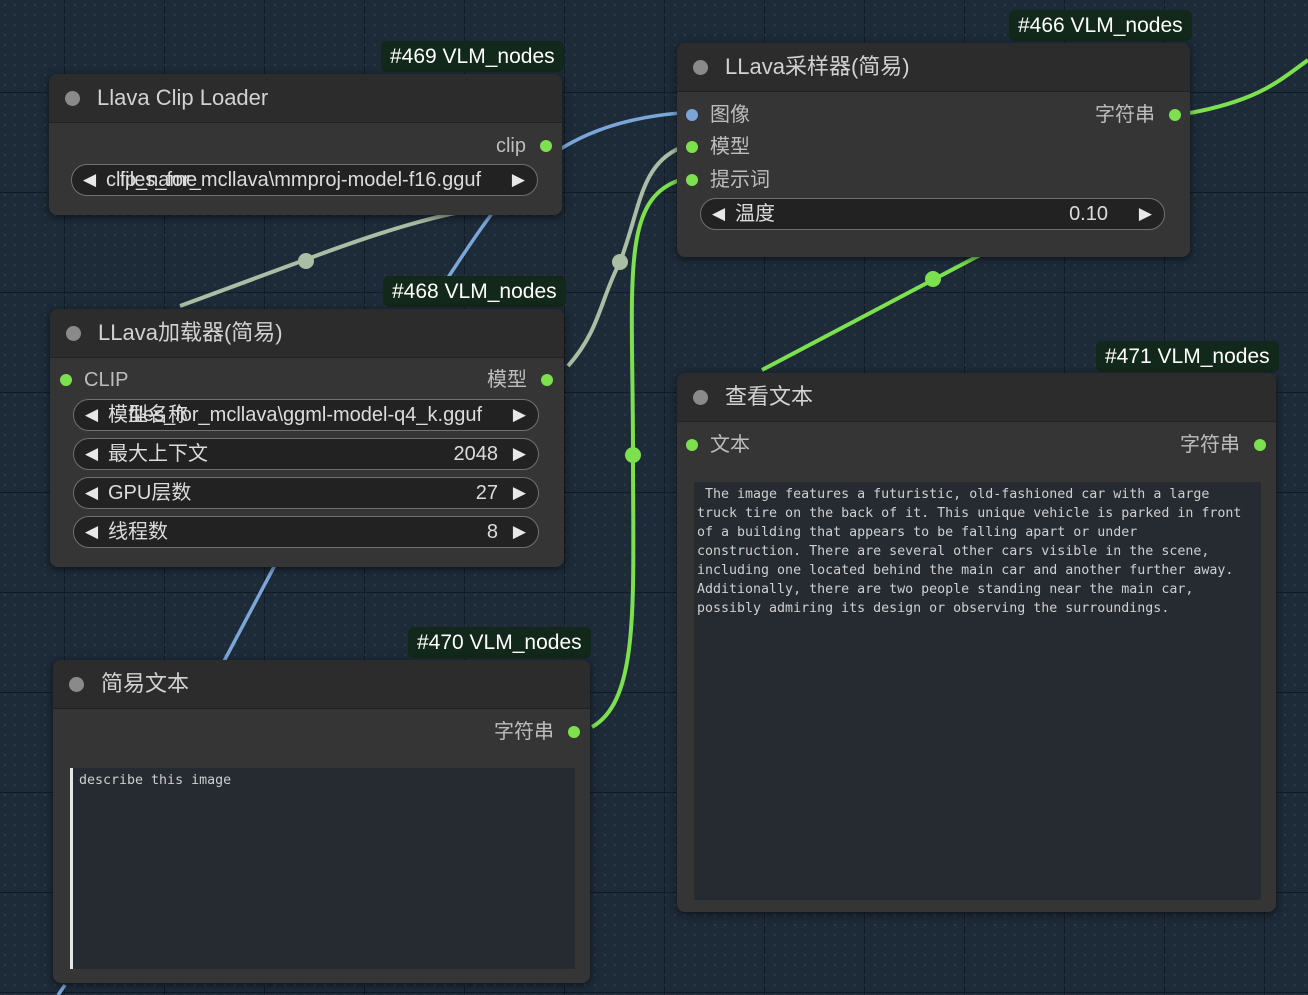 The height and width of the screenshot is (995, 1308). What do you see at coordinates (183, 97) in the screenshot?
I see `node-title: Llava Clip Loader` at bounding box center [183, 97].